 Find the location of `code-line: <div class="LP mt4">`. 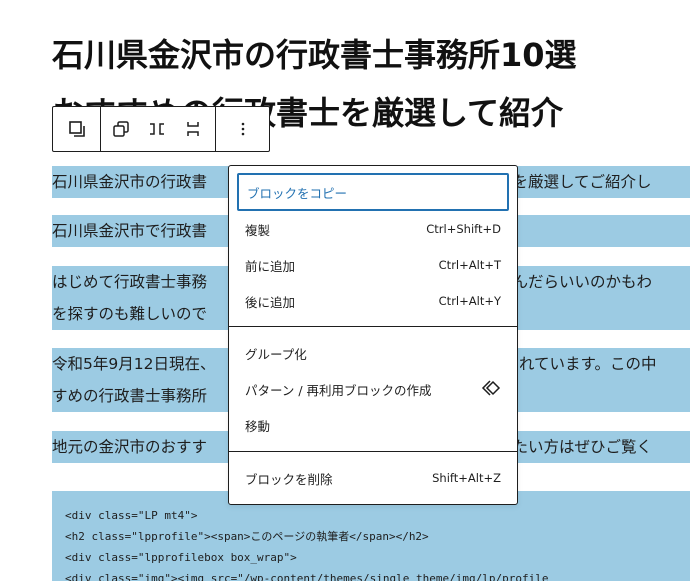

code-line: <div class="LP mt4"> is located at coordinates (131, 515).